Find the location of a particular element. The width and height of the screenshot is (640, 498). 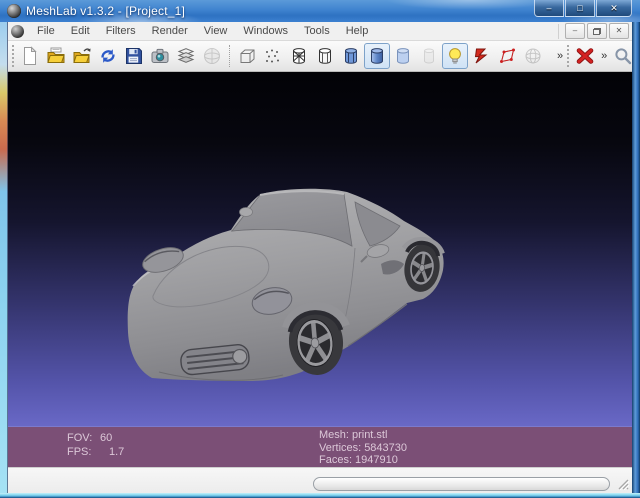

toolbar-separator is located at coordinates (229, 56).